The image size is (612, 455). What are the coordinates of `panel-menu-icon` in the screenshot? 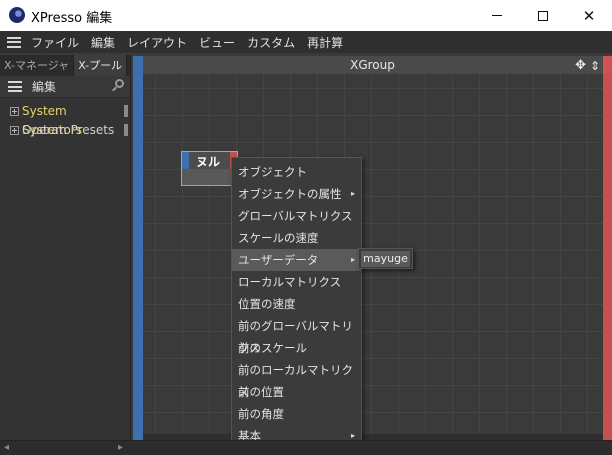 It's located at (15, 86).